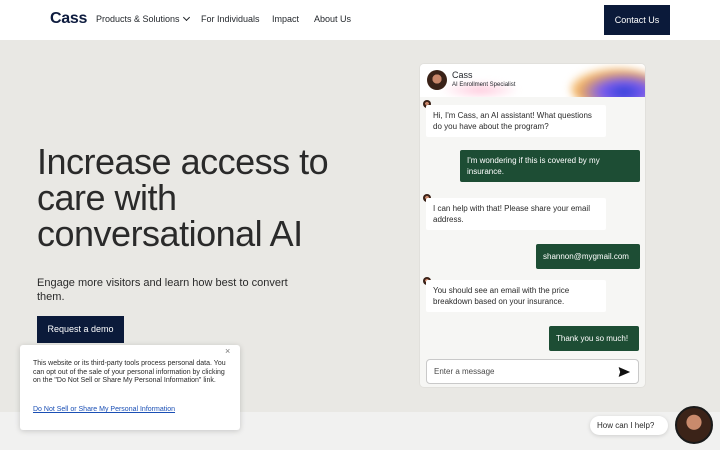  What do you see at coordinates (624, 372) in the screenshot?
I see `send-icon` at bounding box center [624, 372].